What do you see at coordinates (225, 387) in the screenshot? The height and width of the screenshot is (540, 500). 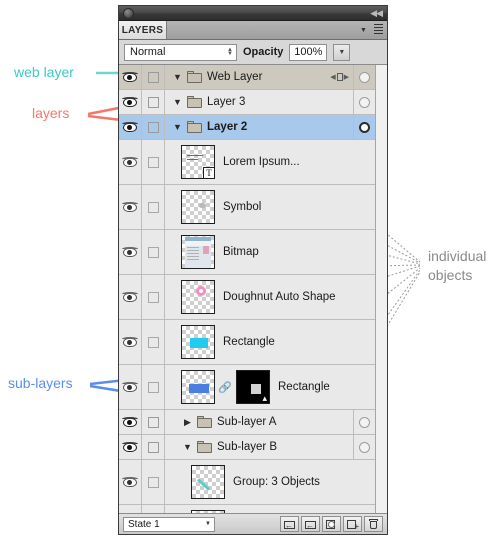 I see `mask-link-icon: 🔗` at bounding box center [225, 387].